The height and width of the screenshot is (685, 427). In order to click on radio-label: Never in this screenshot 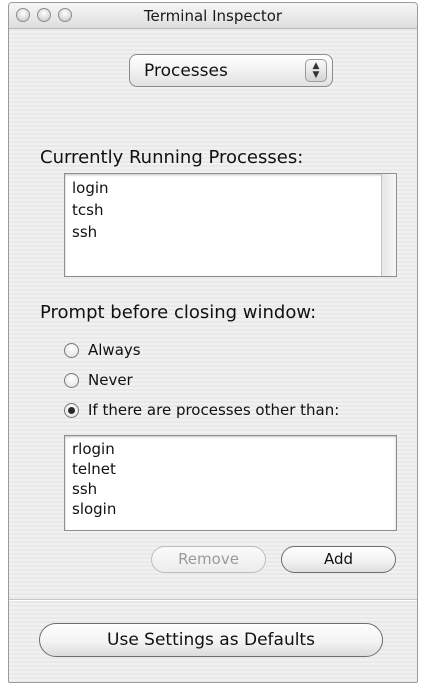, I will do `click(110, 380)`.